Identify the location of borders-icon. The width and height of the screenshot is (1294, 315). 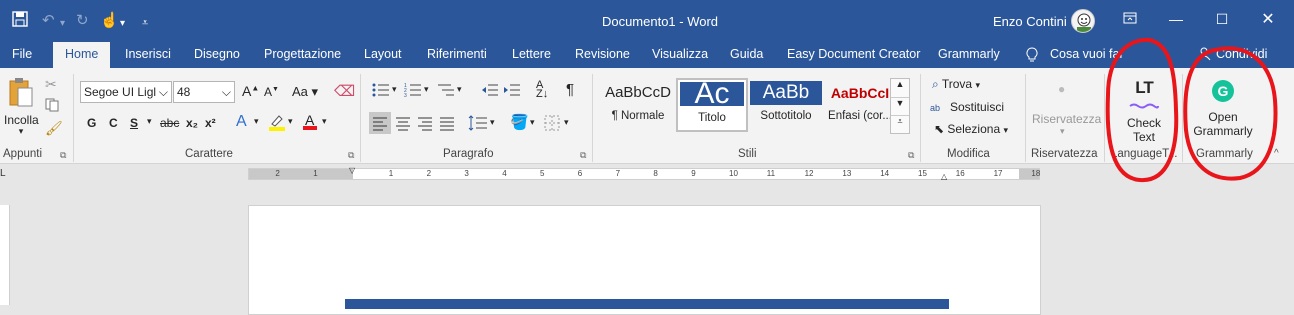
(552, 124).